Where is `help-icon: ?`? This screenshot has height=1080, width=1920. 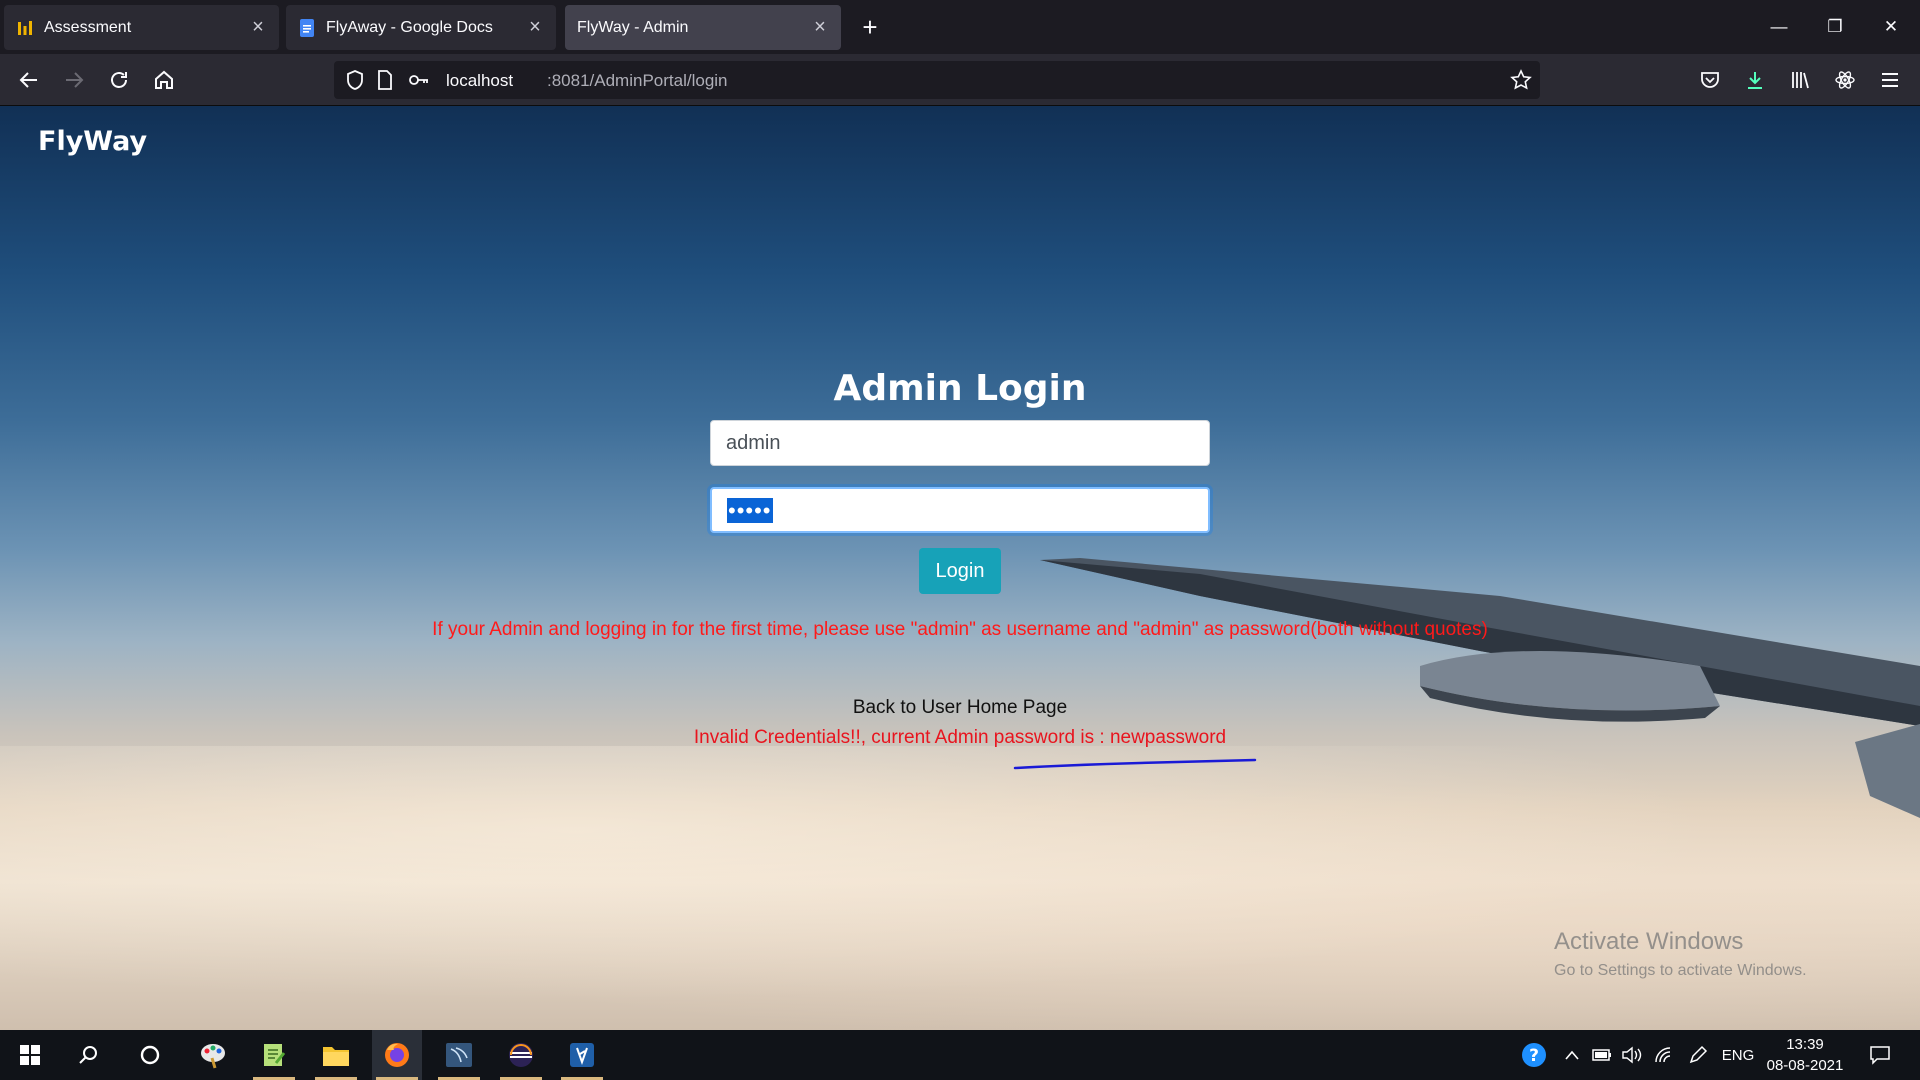
help-icon: ? is located at coordinates (1534, 1055).